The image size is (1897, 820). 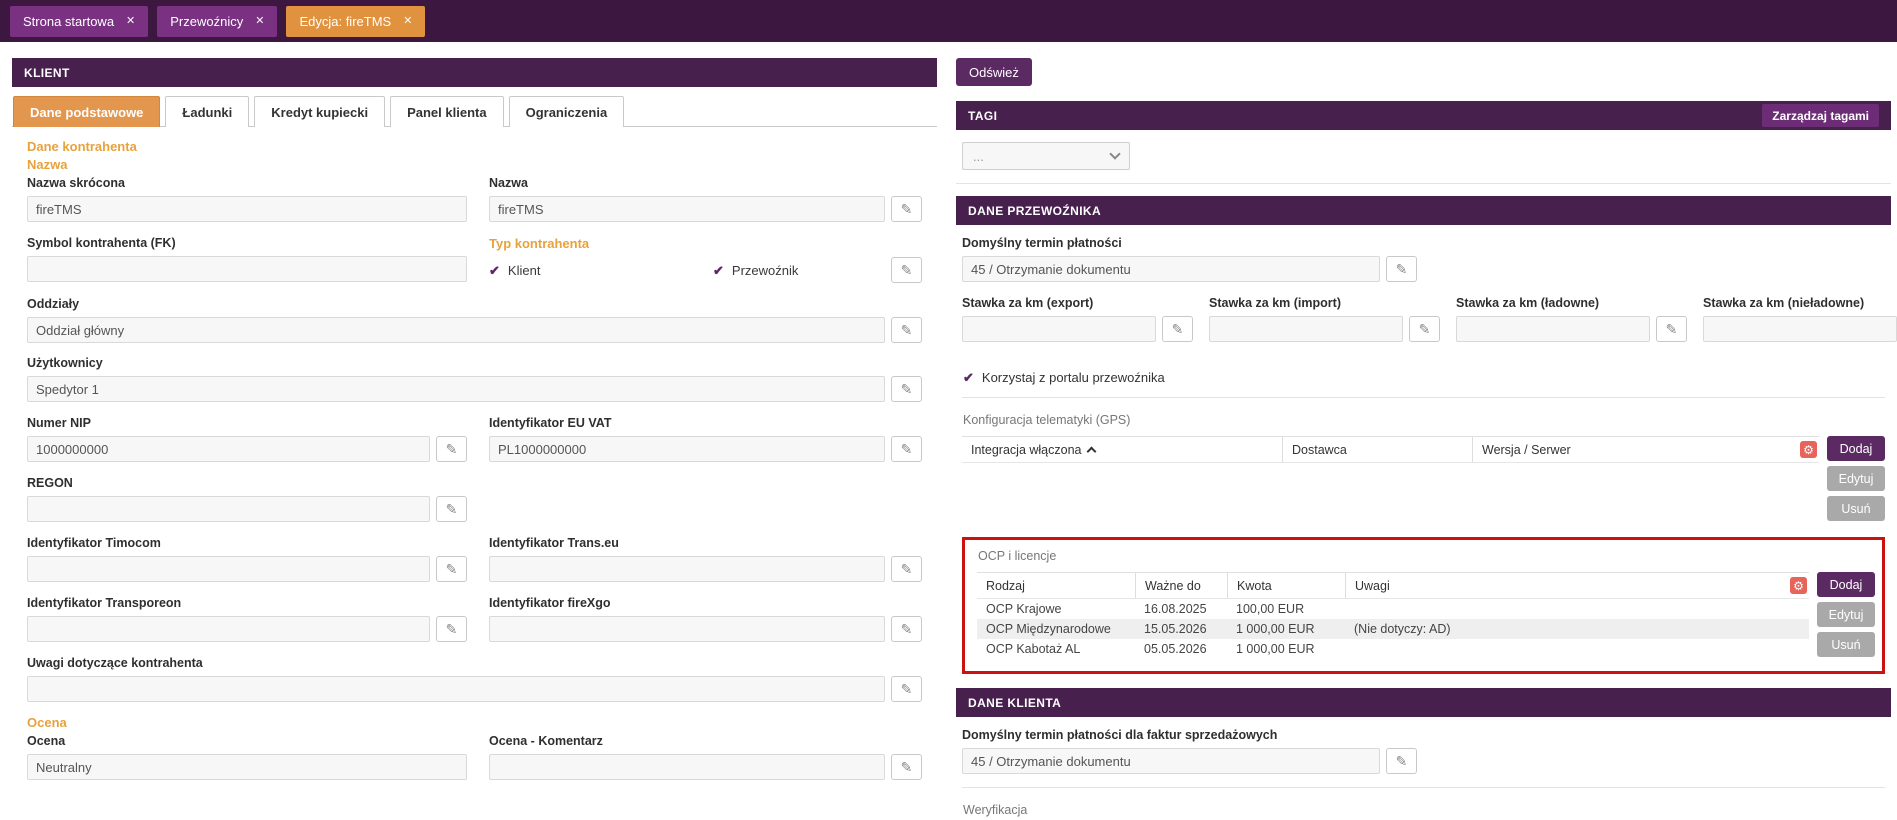 I want to click on ocena-komentarz-input, so click(x=687, y=767).